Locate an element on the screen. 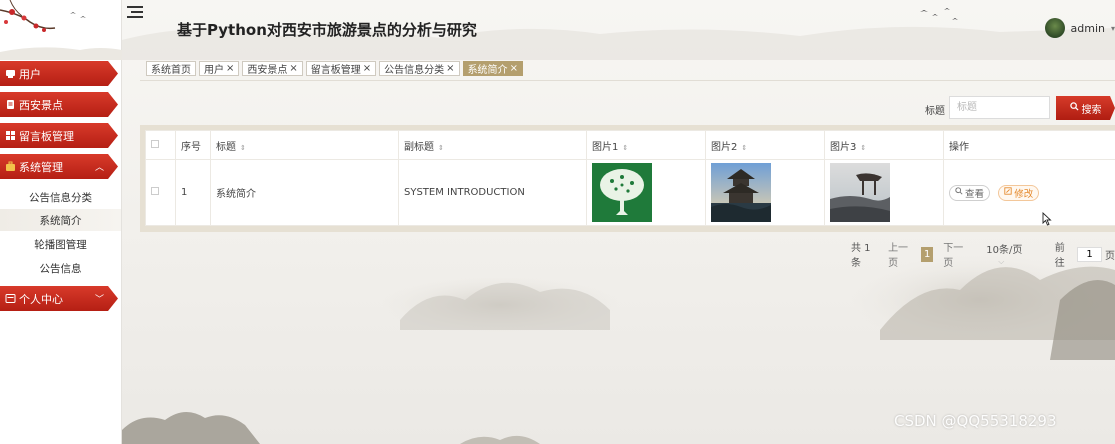  pagination-total: 共 1 条 is located at coordinates (861, 256).